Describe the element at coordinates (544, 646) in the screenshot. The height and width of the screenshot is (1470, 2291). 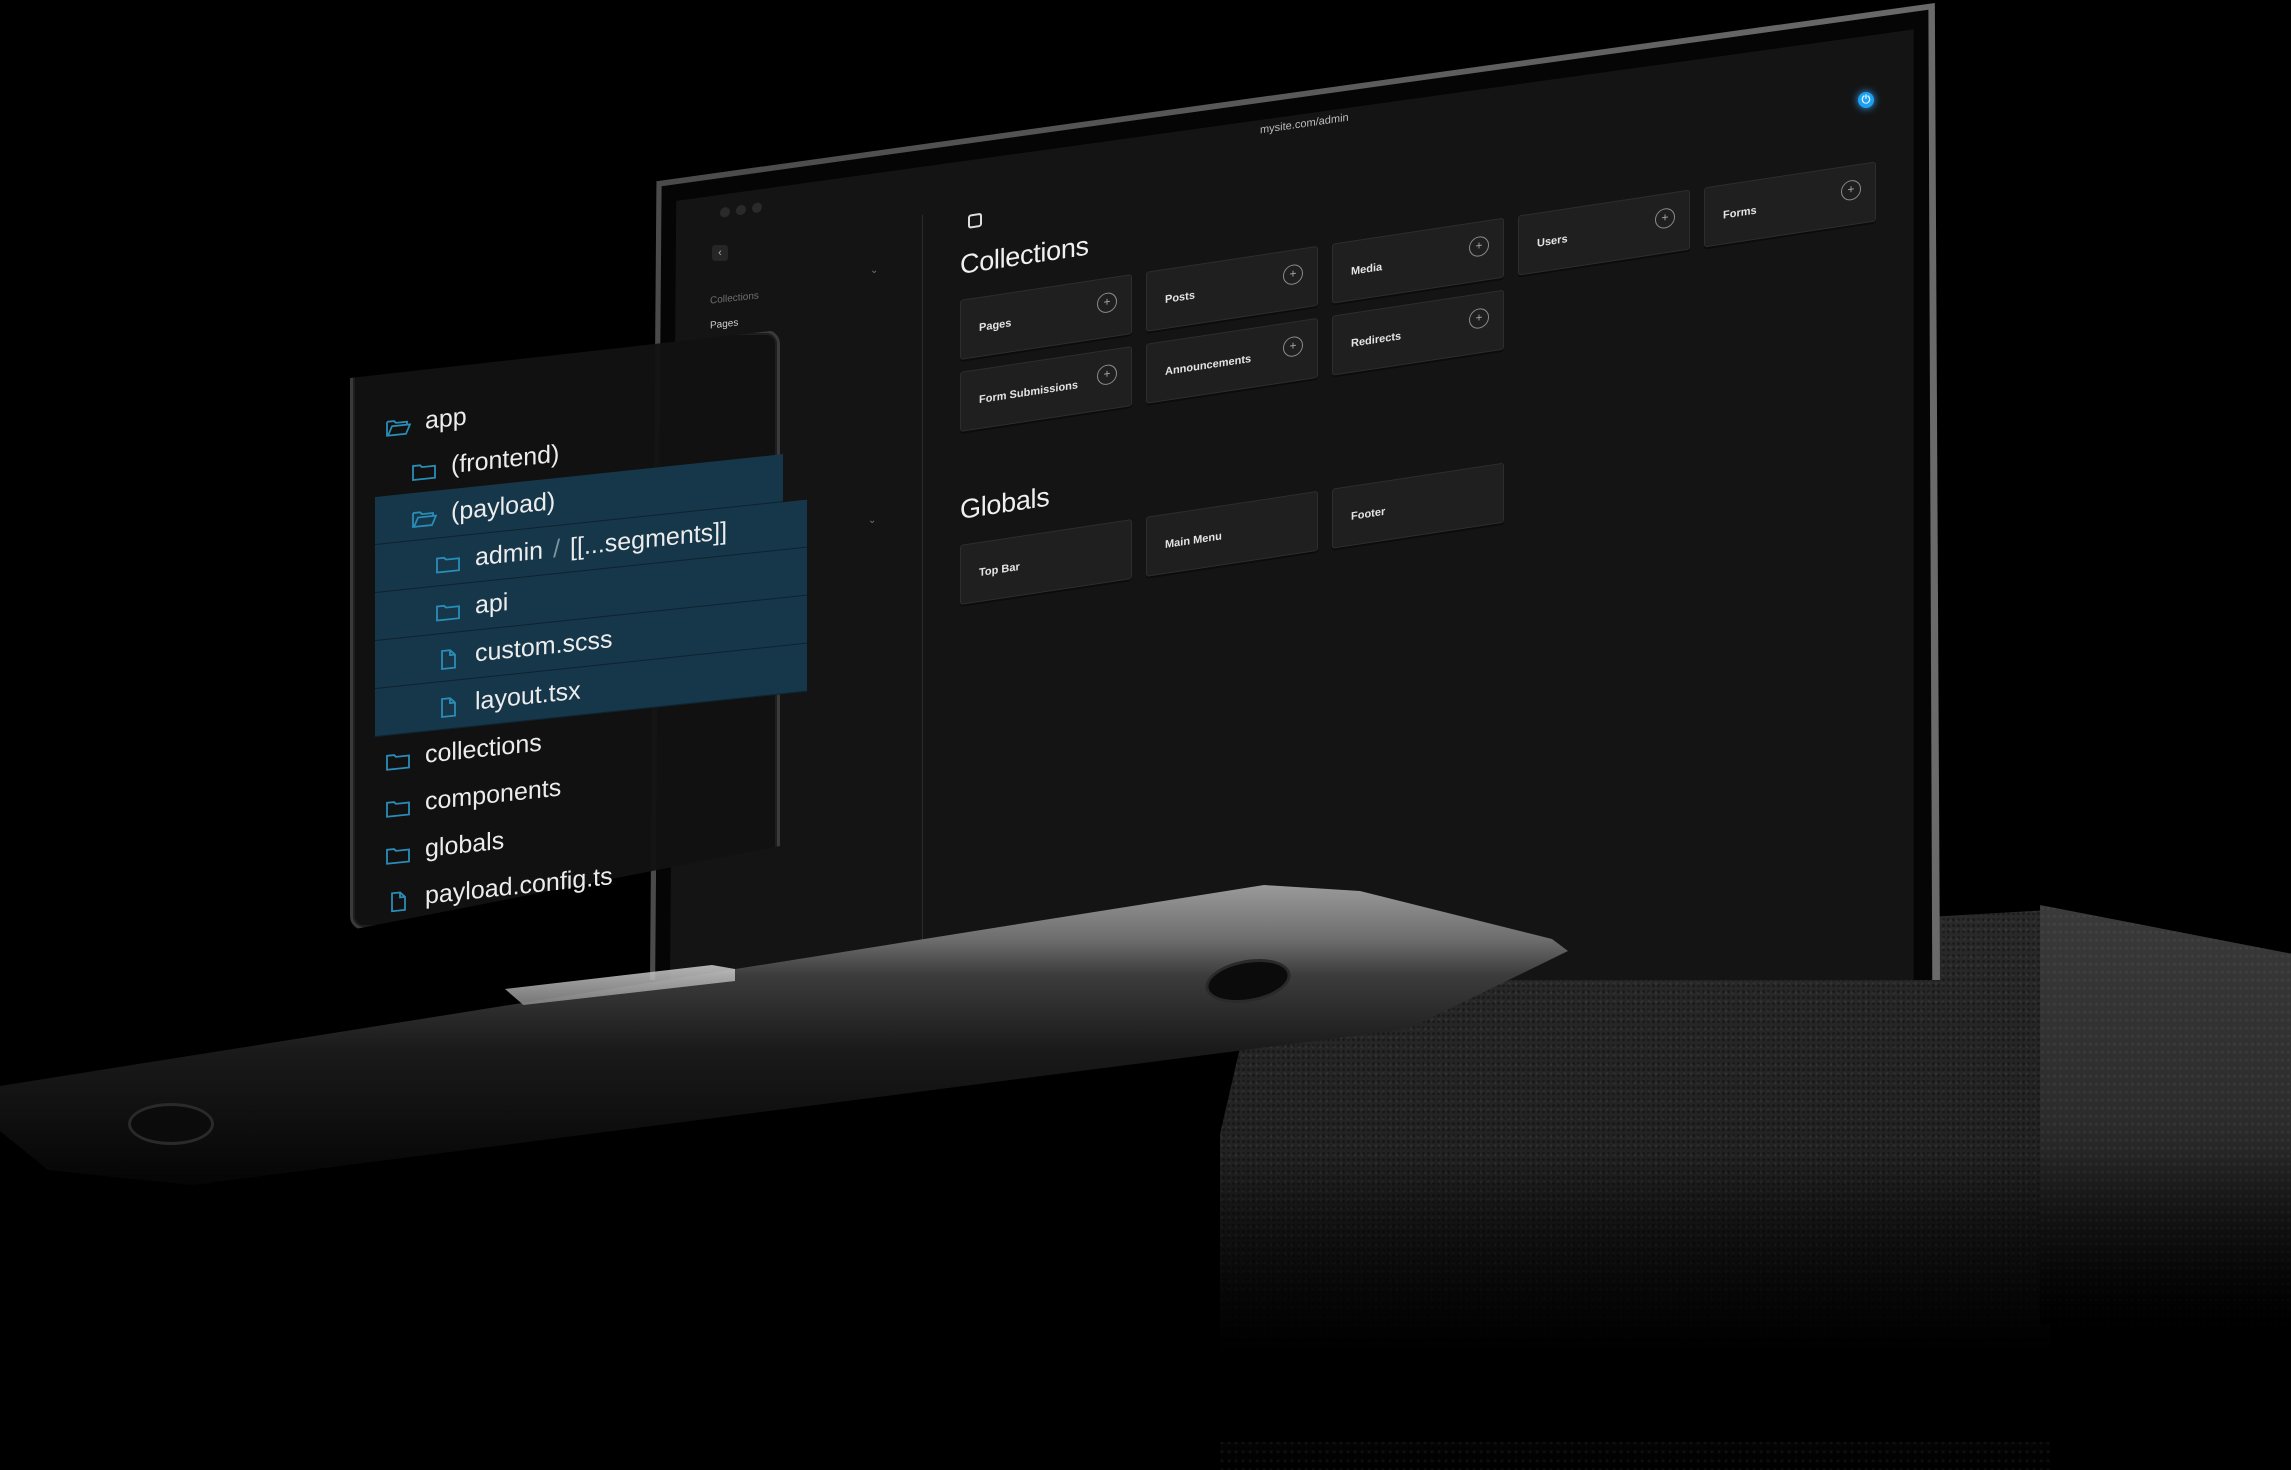
I see `file-tree-item-name: custom.scss` at that location.